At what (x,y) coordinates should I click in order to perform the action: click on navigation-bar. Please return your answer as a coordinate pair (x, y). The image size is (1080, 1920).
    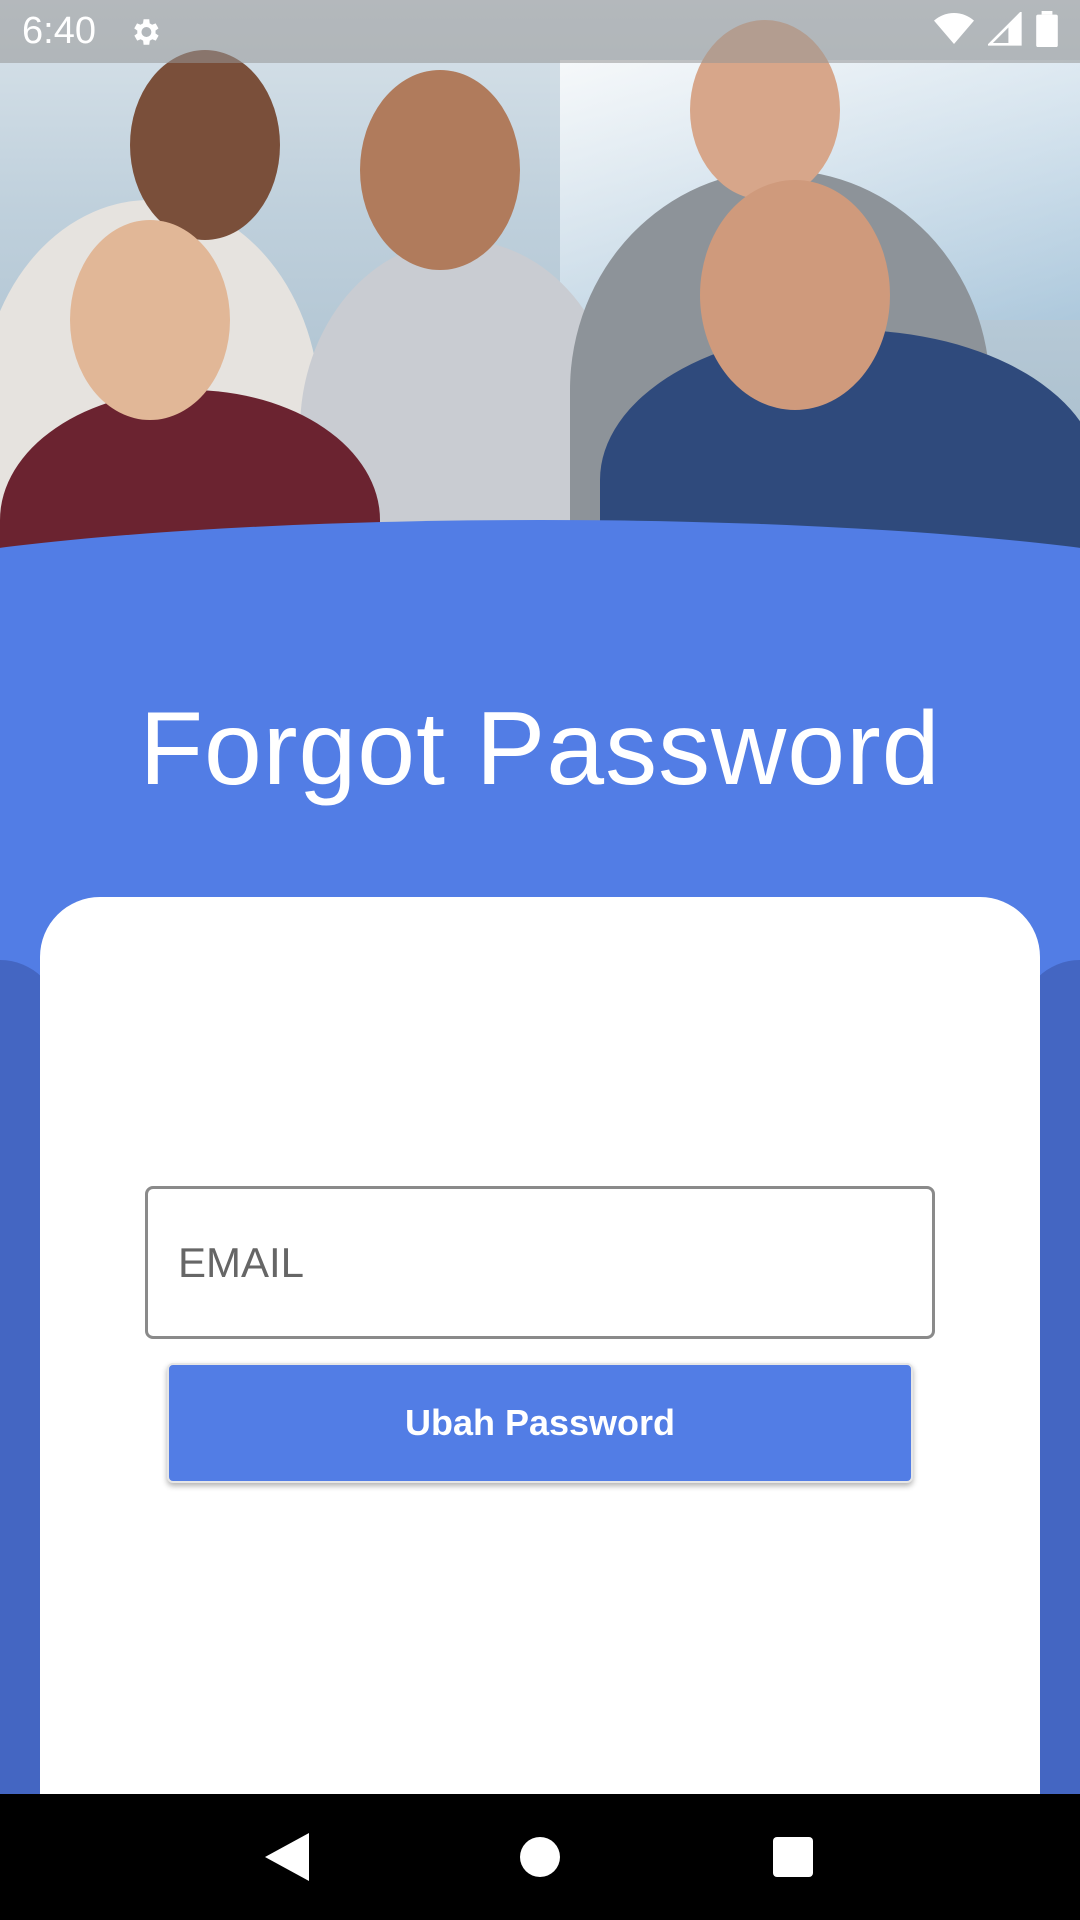
    Looking at the image, I should click on (540, 1857).